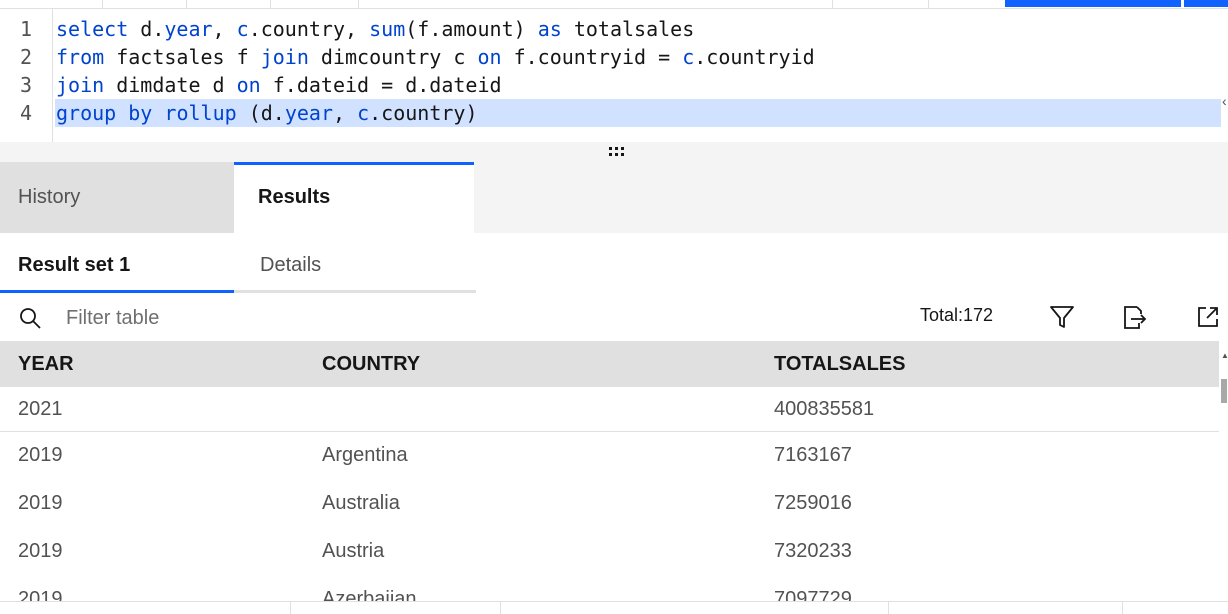  I want to click on results-tabs: History Results, so click(614, 197).